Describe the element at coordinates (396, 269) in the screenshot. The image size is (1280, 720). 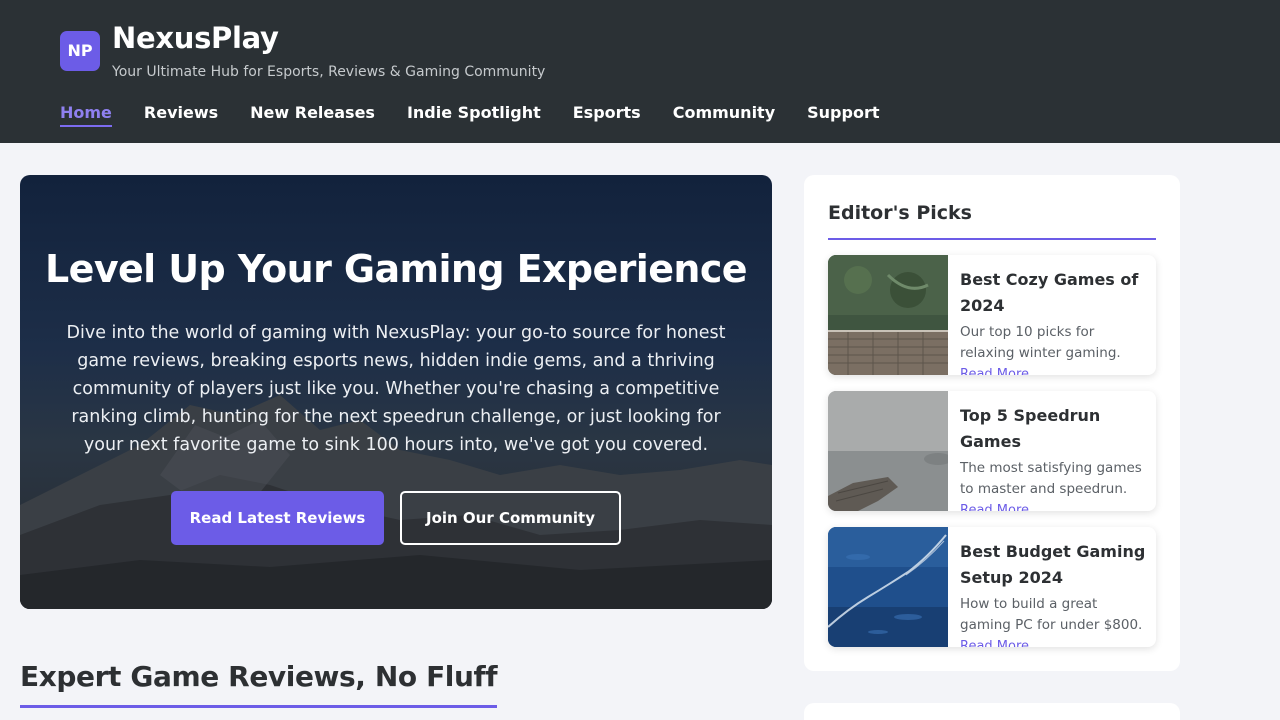
I see `hero-title: Level Up Your Gaming Experience` at that location.